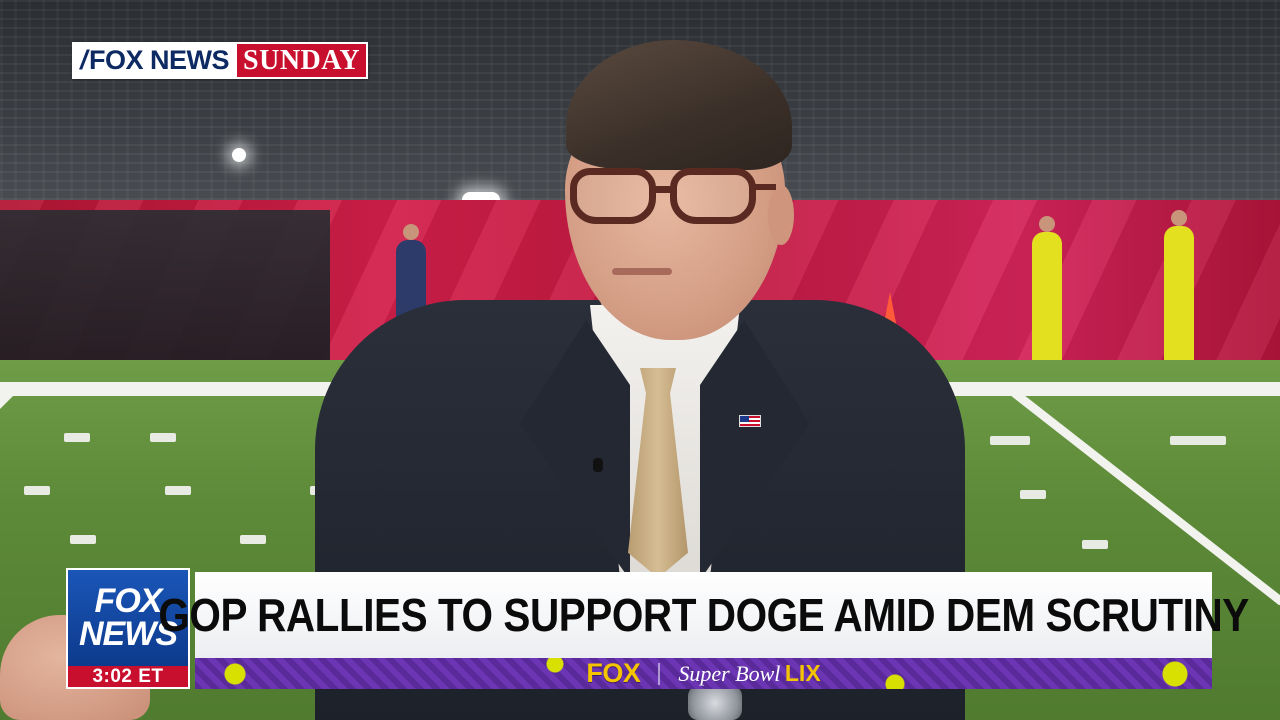 The width and height of the screenshot is (1280, 720). Describe the element at coordinates (659, 673) in the screenshot. I see `ticker-separator` at that location.